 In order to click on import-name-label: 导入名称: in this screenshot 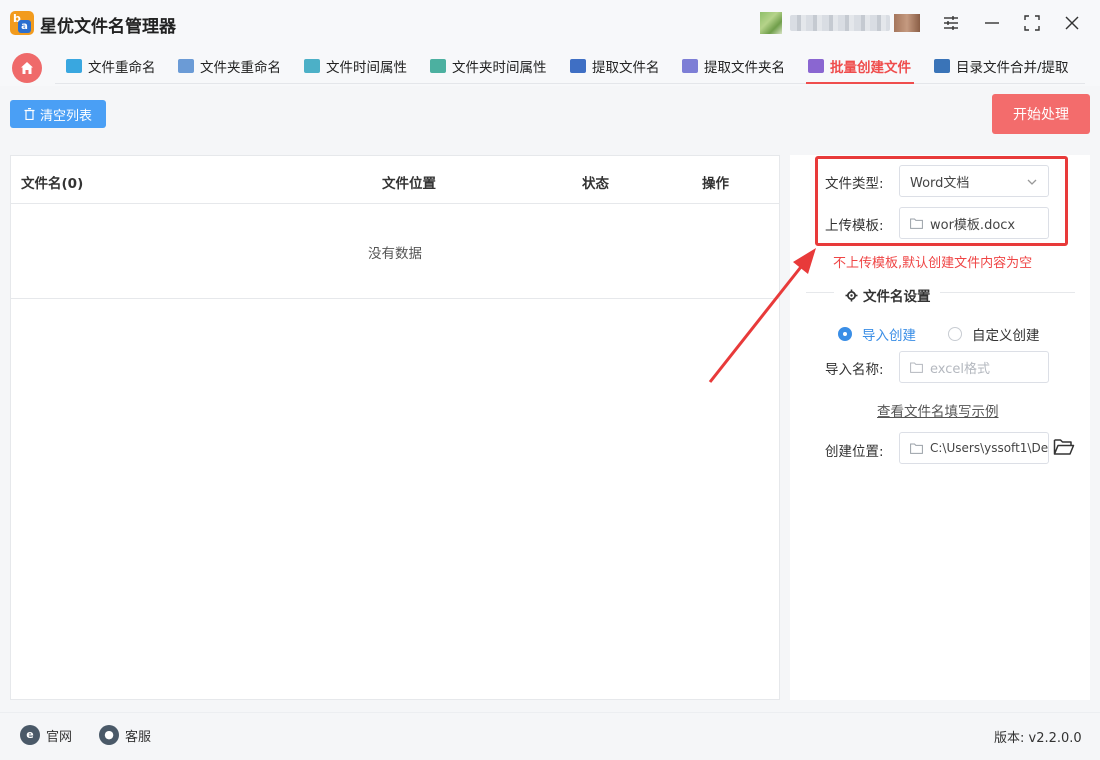, I will do `click(854, 370)`.